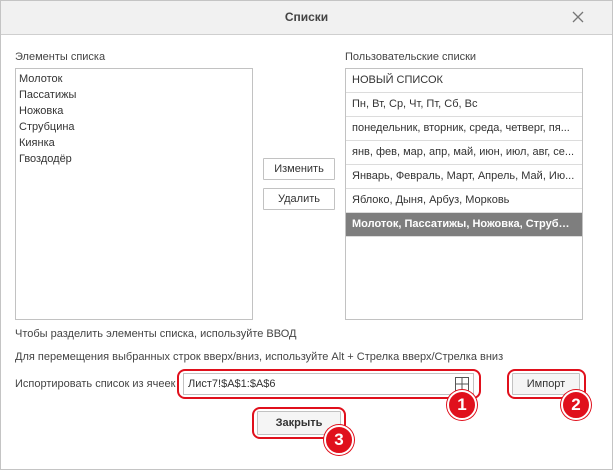  Describe the element at coordinates (47, 127) in the screenshot. I see `list-item: Струбцина` at that location.